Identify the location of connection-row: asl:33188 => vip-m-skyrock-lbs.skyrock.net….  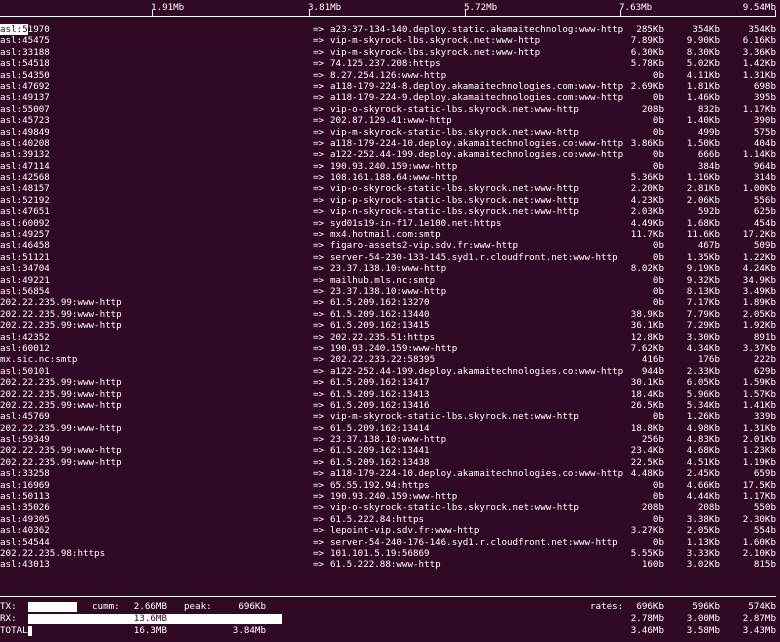
(390, 52).